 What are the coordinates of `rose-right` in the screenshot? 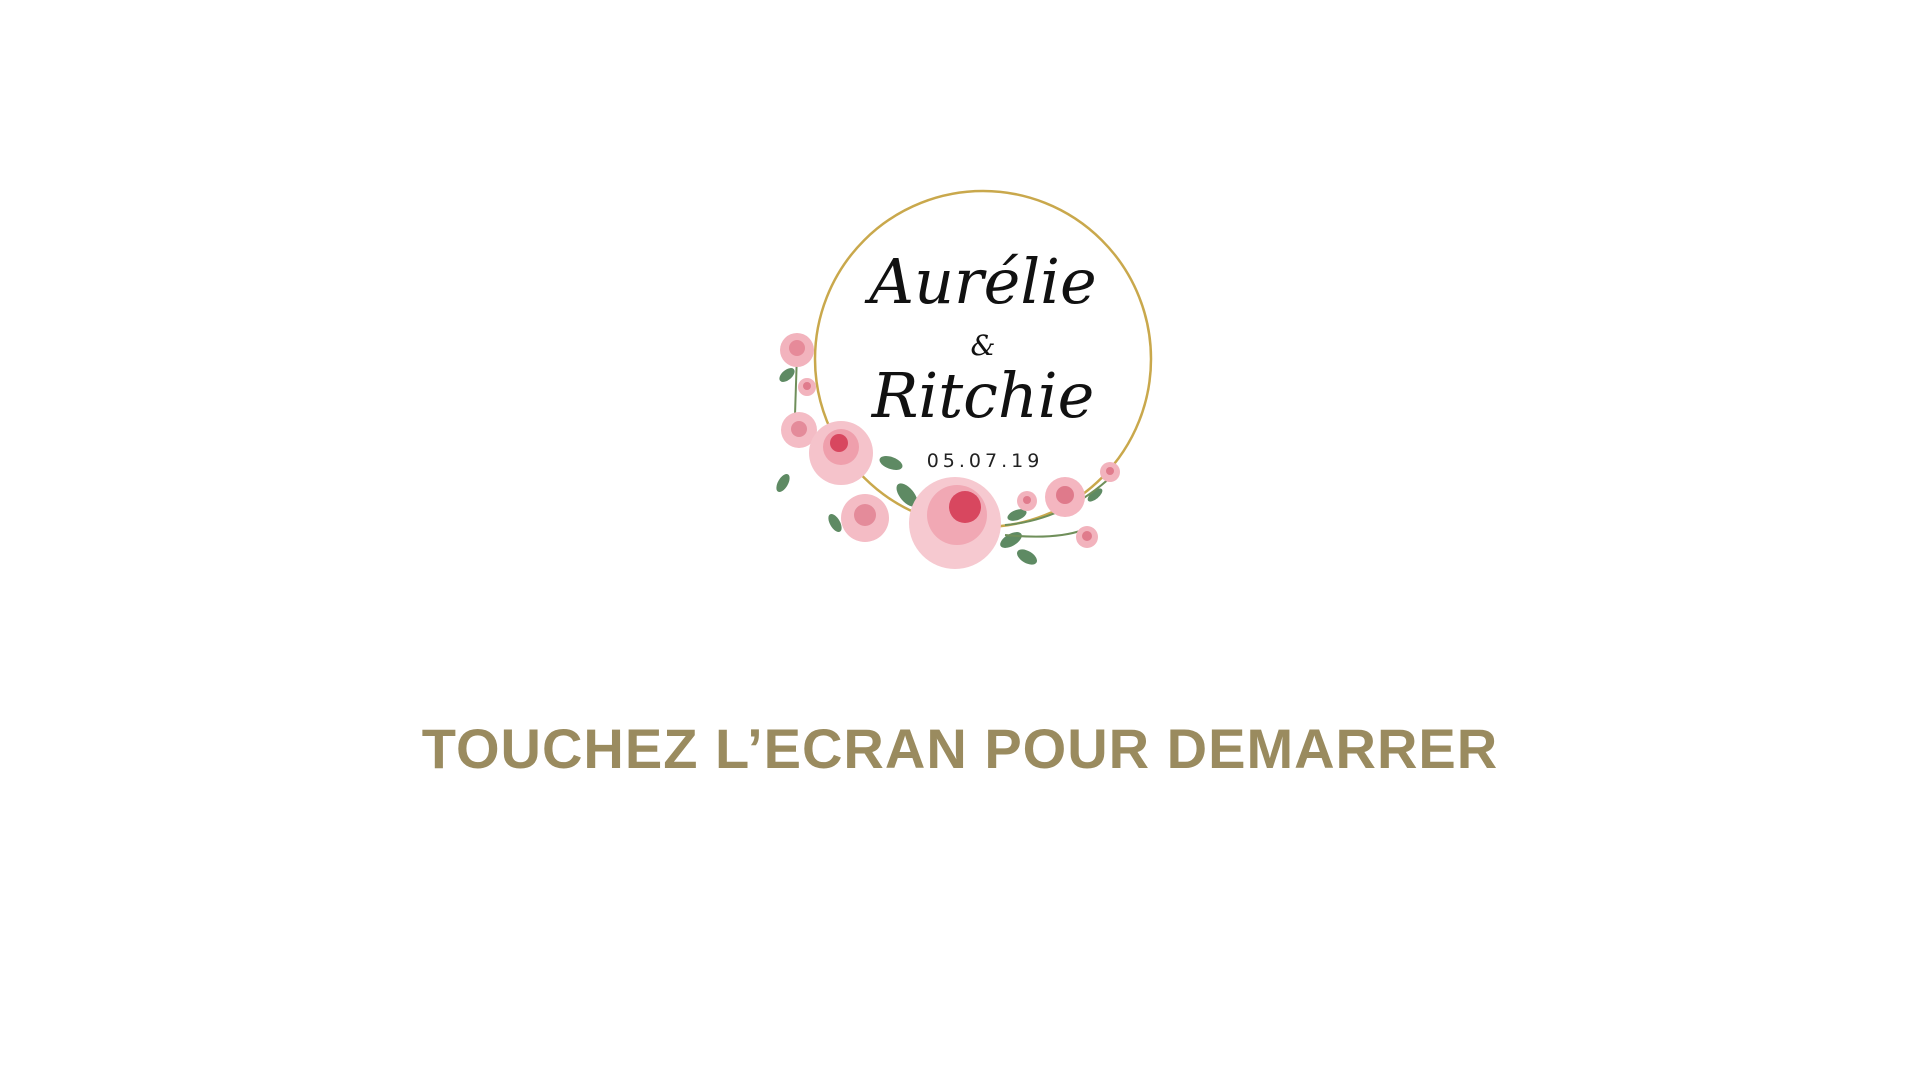 It's located at (1065, 497).